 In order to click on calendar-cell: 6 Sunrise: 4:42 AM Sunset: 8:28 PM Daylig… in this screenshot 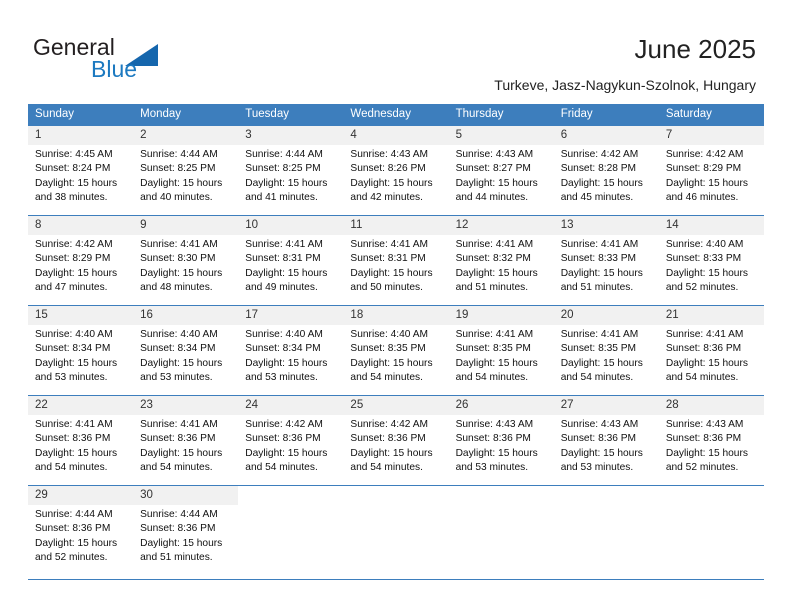, I will do `click(606, 170)`.